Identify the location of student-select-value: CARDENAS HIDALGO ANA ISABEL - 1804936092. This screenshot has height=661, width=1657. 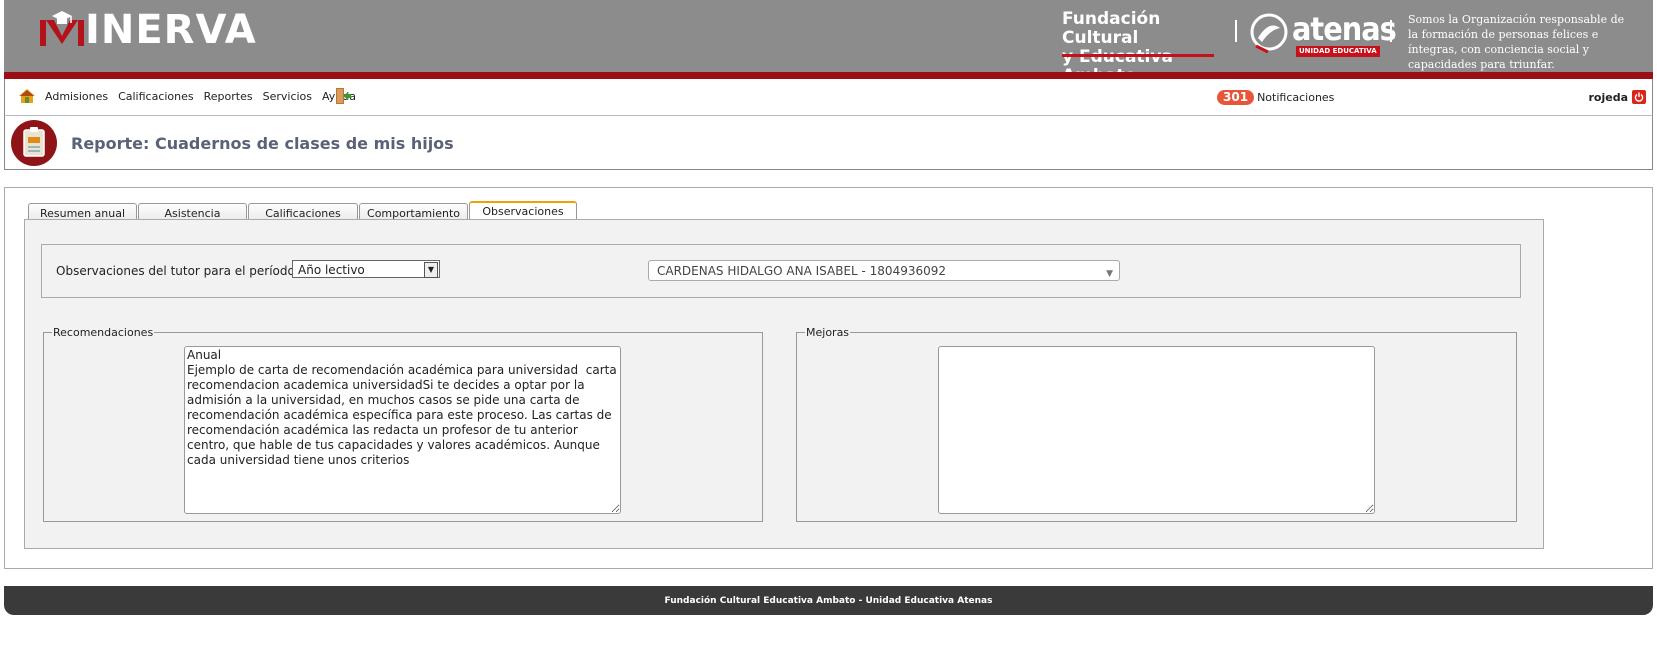
(802, 271).